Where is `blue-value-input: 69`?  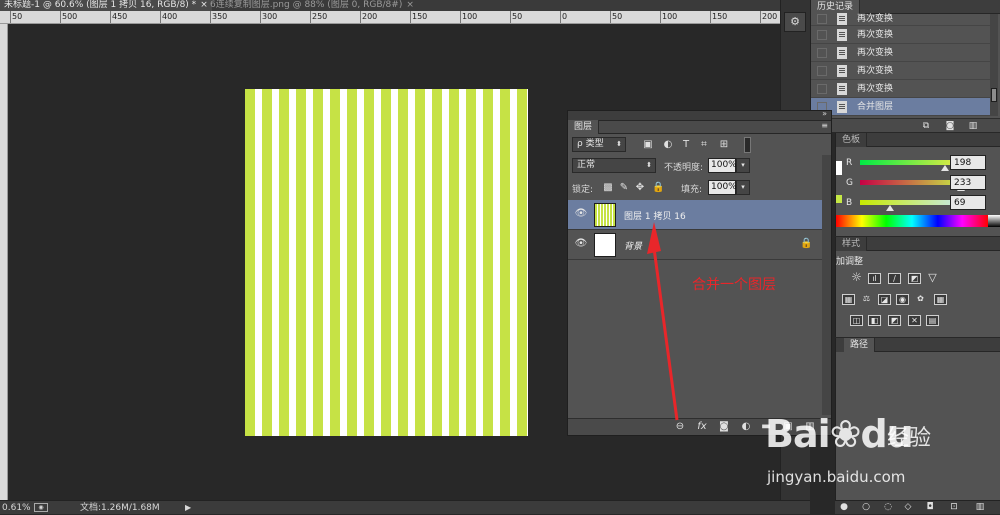 blue-value-input: 69 is located at coordinates (968, 202).